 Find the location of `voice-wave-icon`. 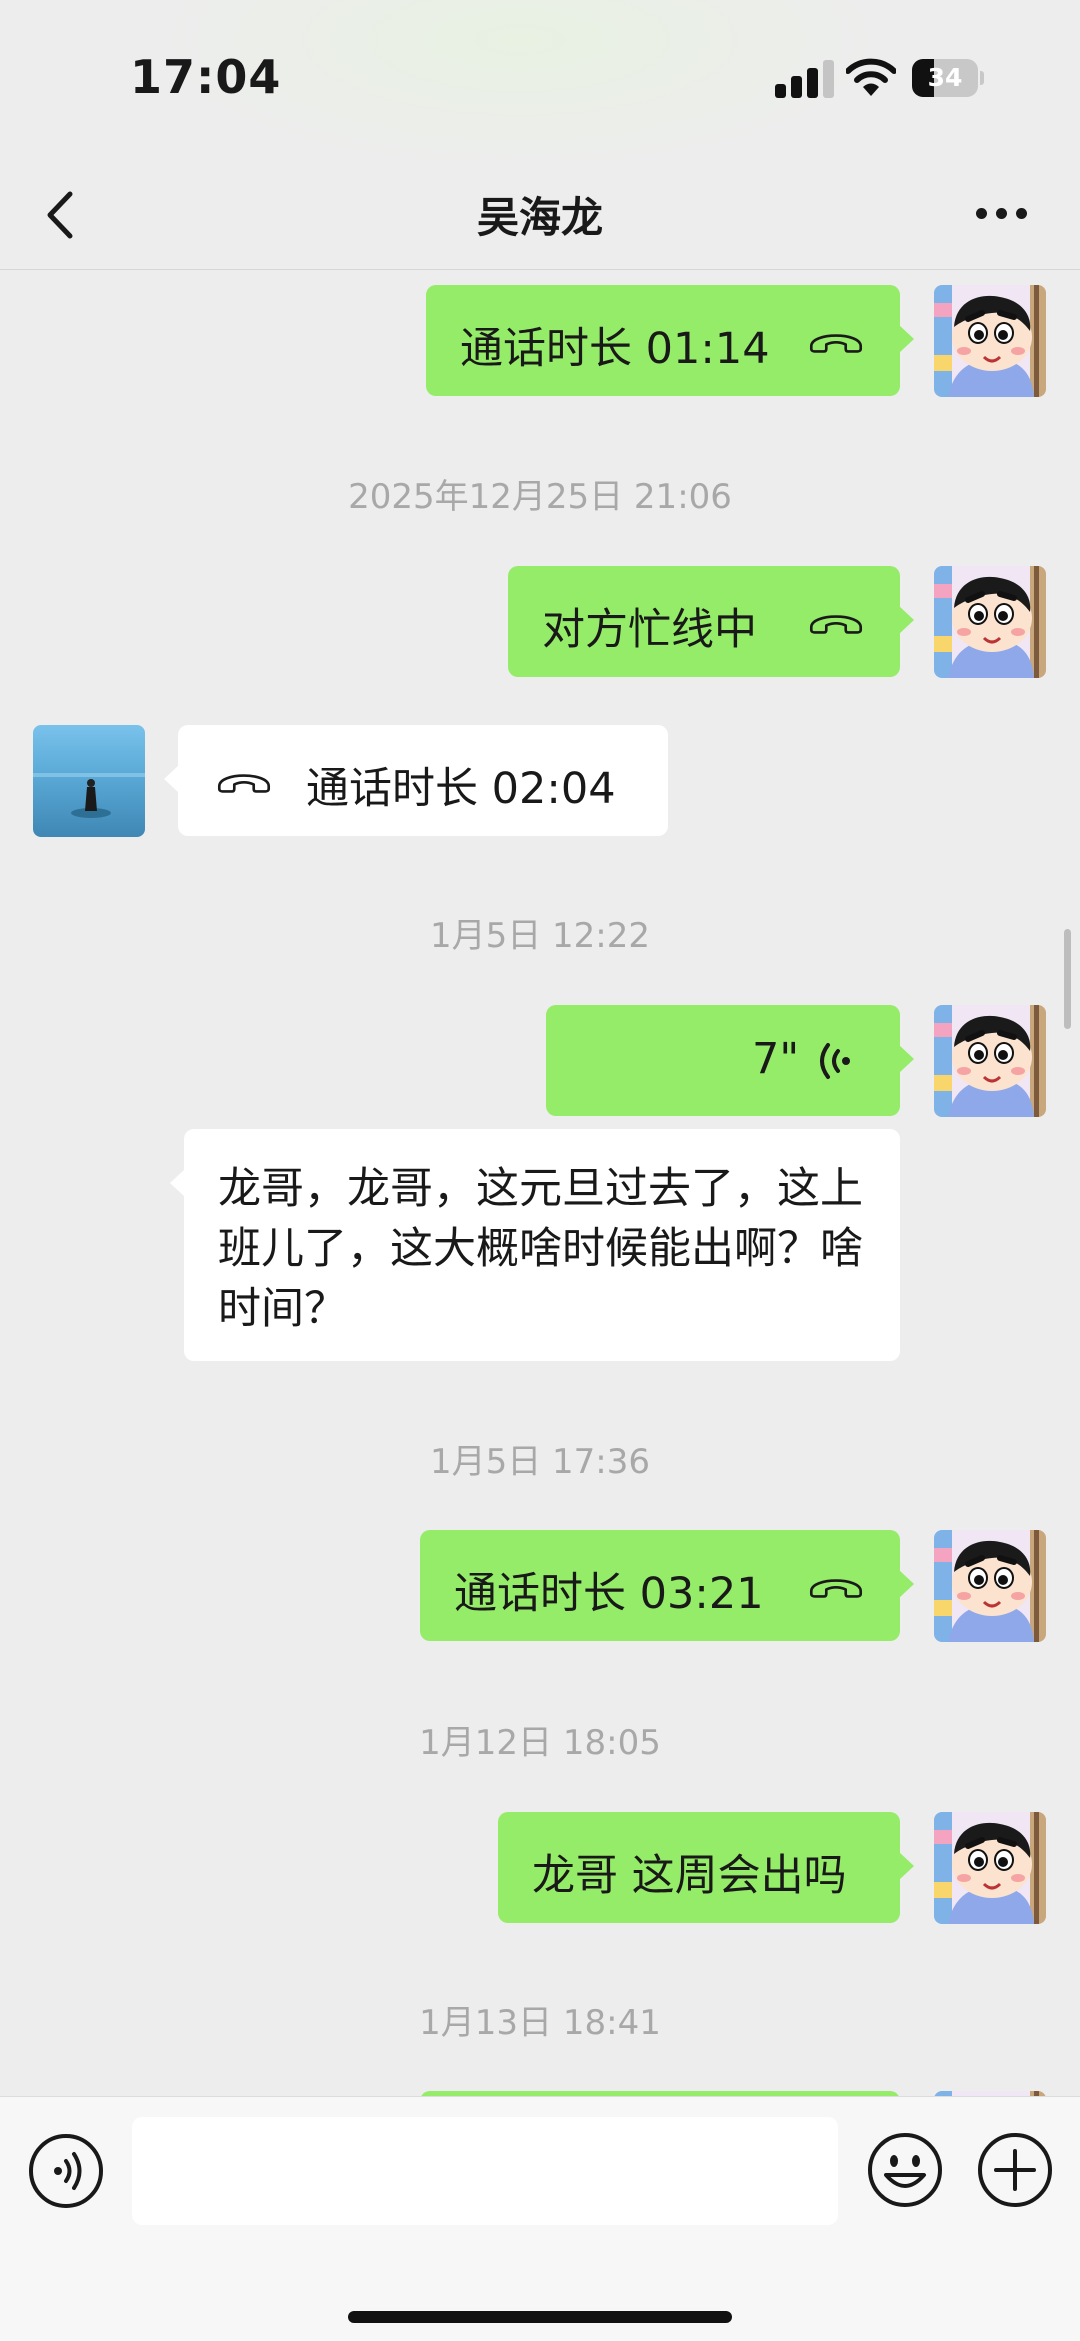

voice-wave-icon is located at coordinates (835, 1061).